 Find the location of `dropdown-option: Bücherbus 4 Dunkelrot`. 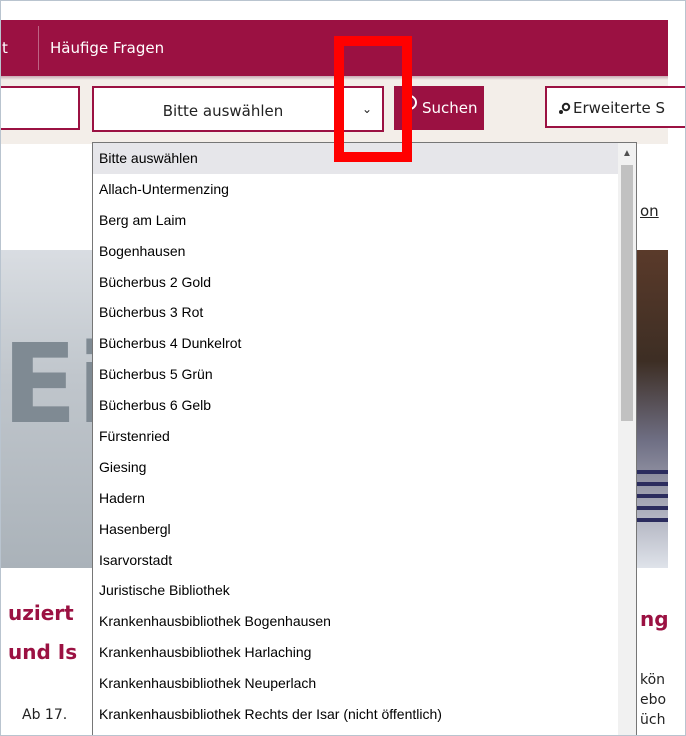

dropdown-option: Bücherbus 4 Dunkelrot is located at coordinates (364, 343).